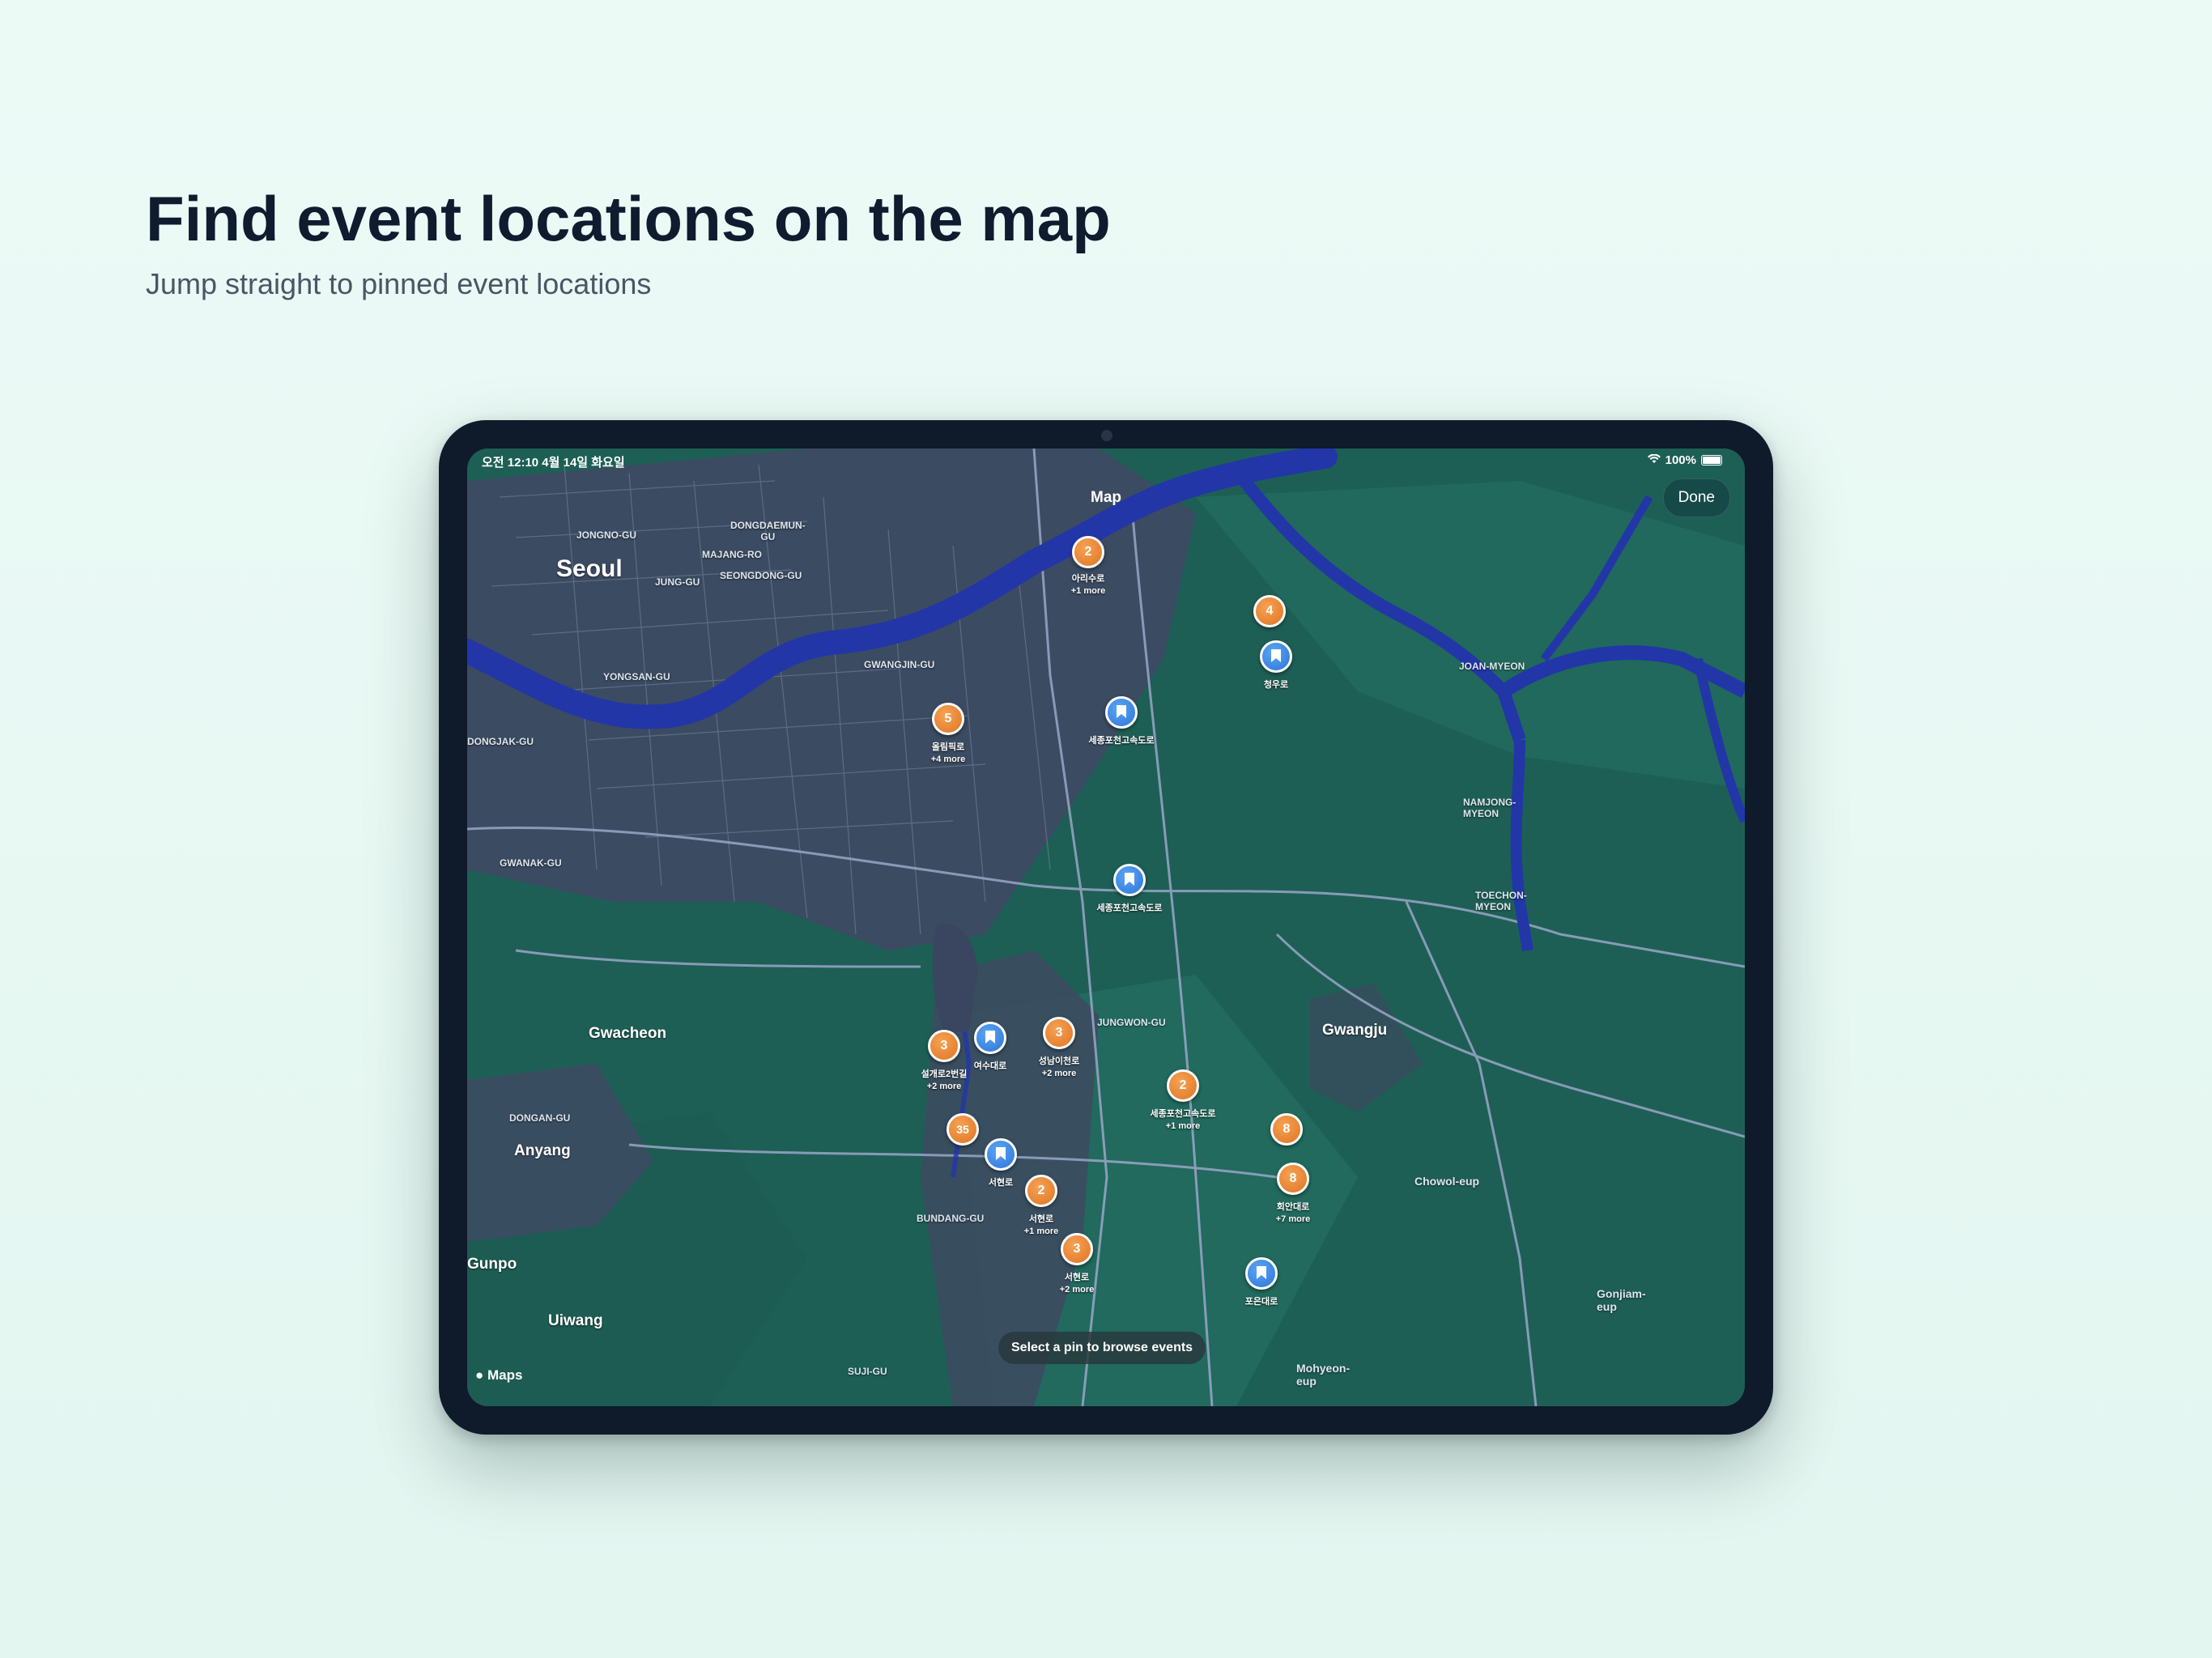 The height and width of the screenshot is (1658, 2212). I want to click on pin-label: 서현로, so click(1001, 1183).